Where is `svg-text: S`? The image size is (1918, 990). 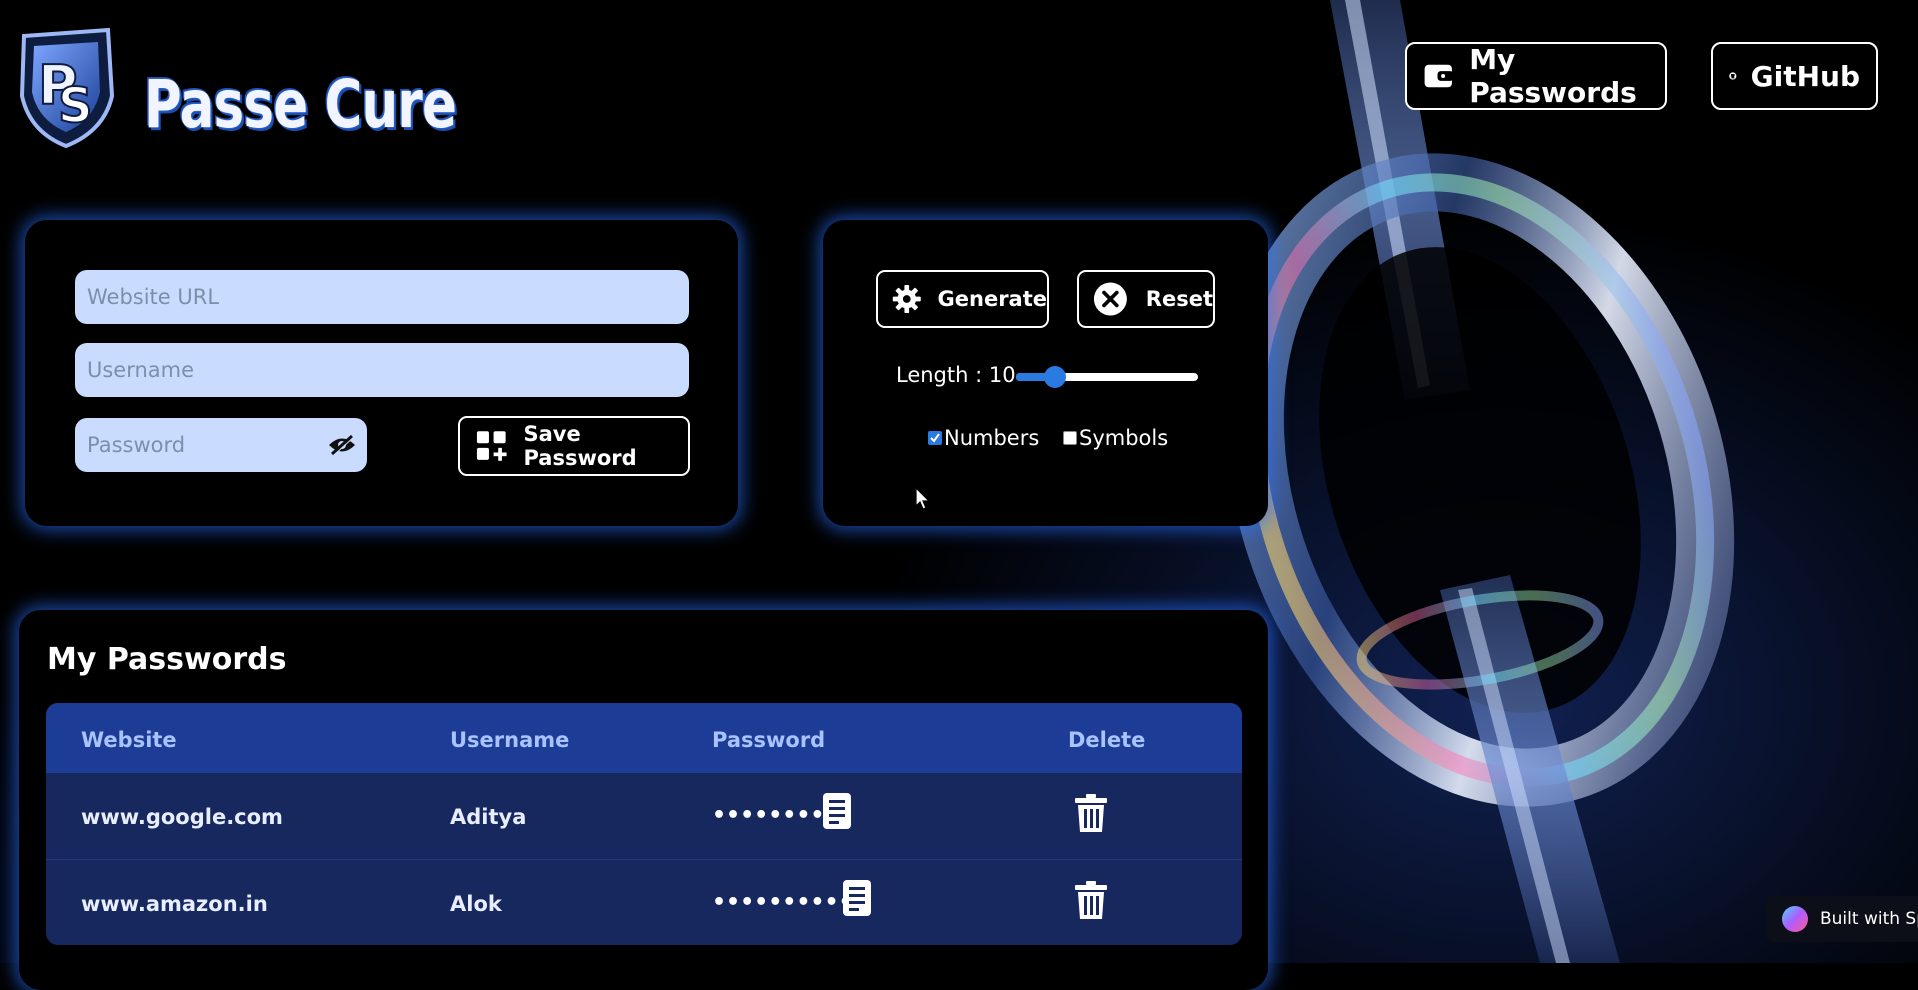
svg-text: S is located at coordinates (75, 106).